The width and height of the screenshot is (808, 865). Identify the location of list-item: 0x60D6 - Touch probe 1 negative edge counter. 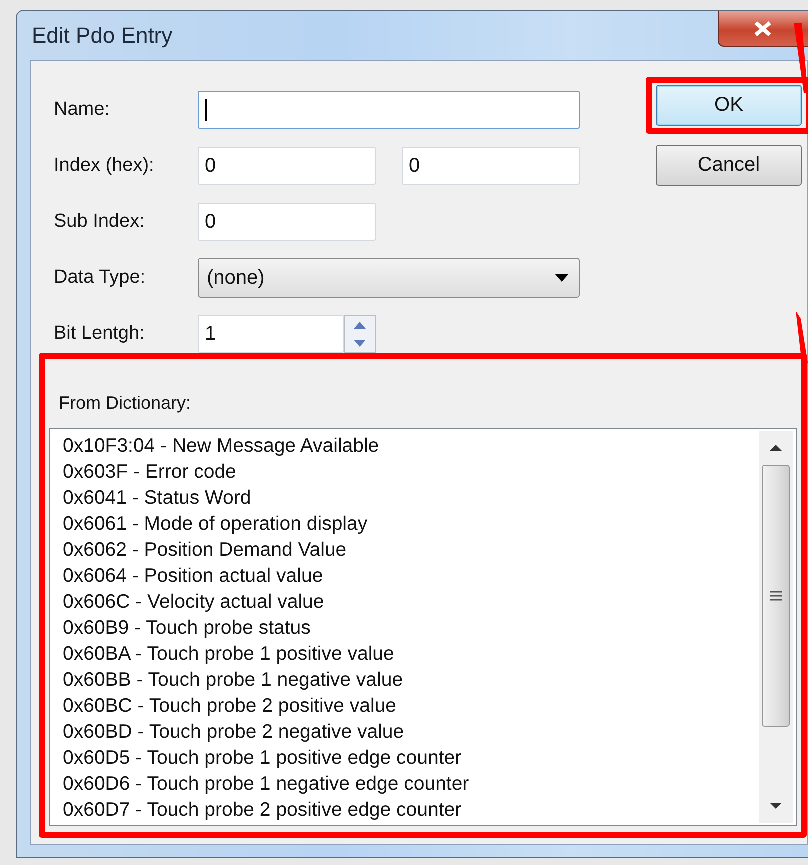
(411, 784).